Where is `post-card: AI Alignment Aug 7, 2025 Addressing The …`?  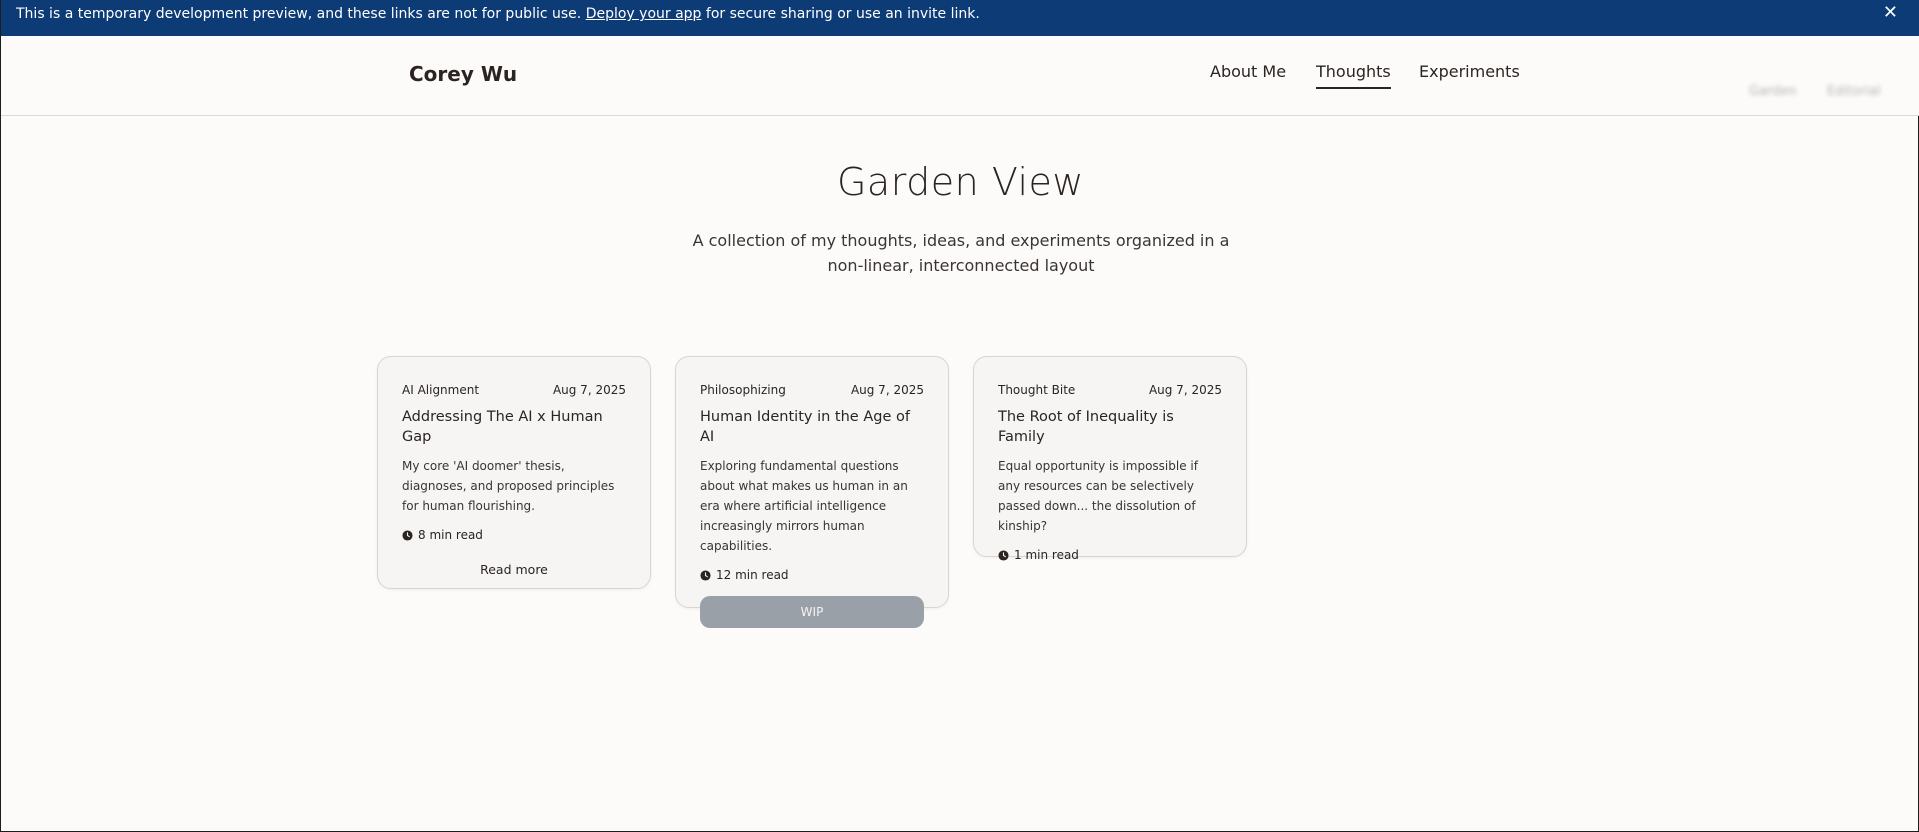
post-card: AI Alignment Aug 7, 2025 Addressing The … is located at coordinates (514, 472).